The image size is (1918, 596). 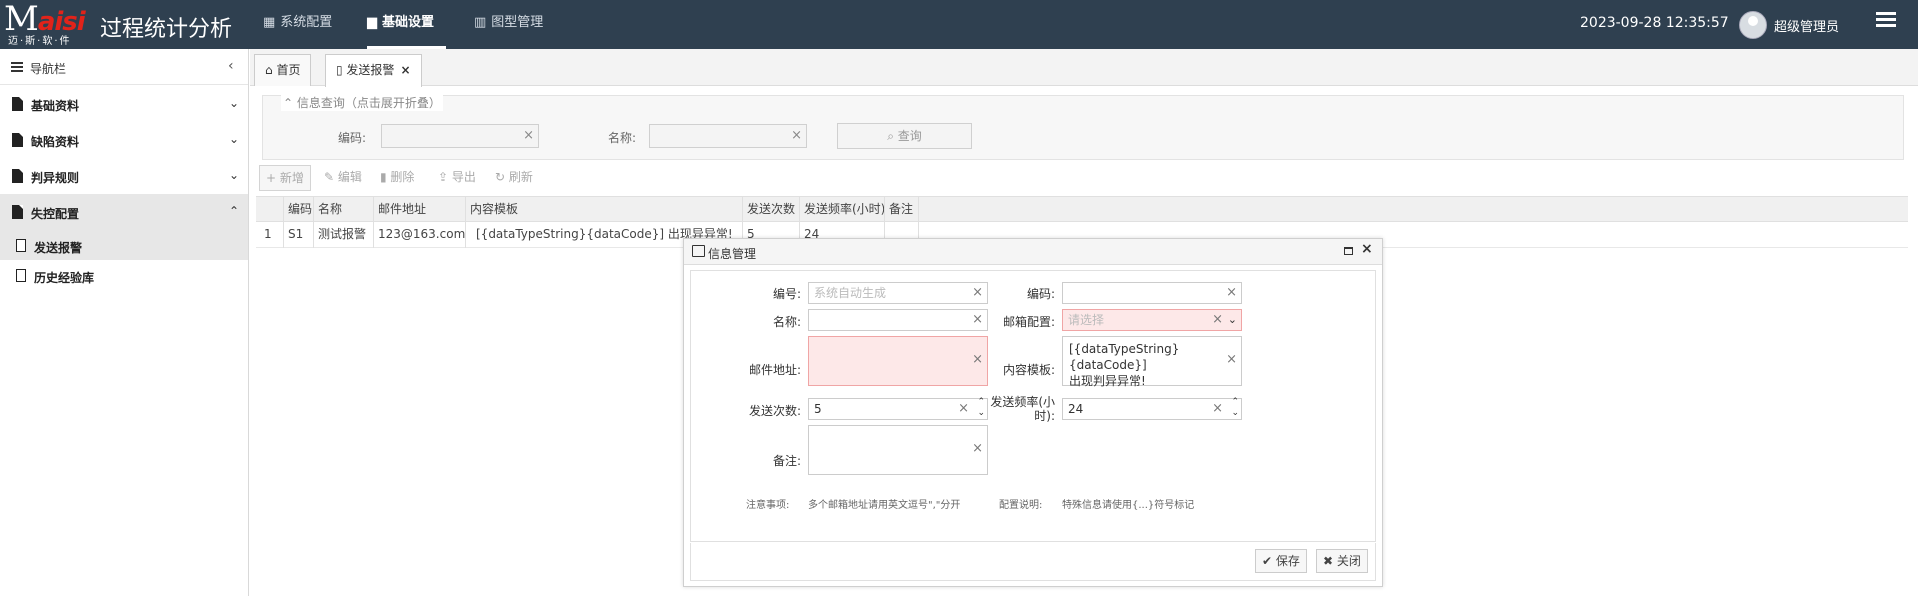 I want to click on note-label: 注意事项:, so click(x=768, y=505).